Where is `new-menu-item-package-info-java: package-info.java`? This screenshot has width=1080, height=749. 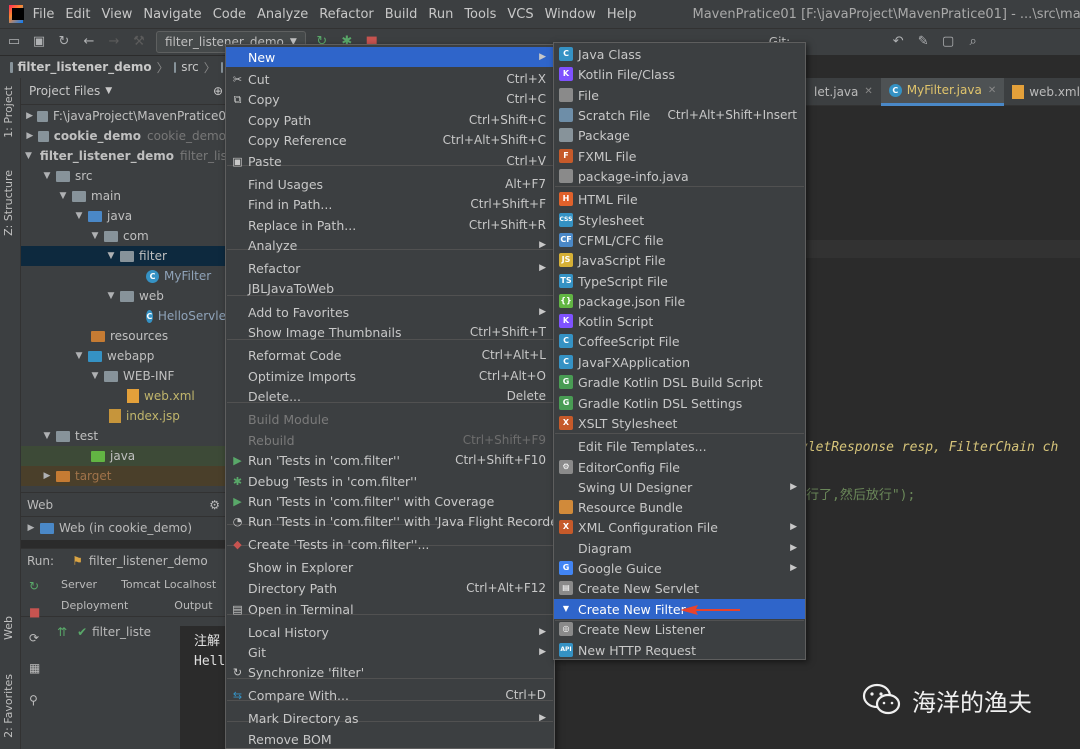 new-menu-item-package-info-java: package-info.java is located at coordinates (679, 176).